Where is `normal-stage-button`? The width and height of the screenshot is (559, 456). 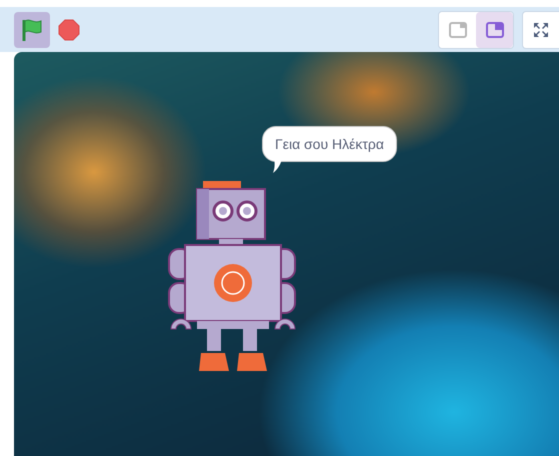
normal-stage-button is located at coordinates (494, 30).